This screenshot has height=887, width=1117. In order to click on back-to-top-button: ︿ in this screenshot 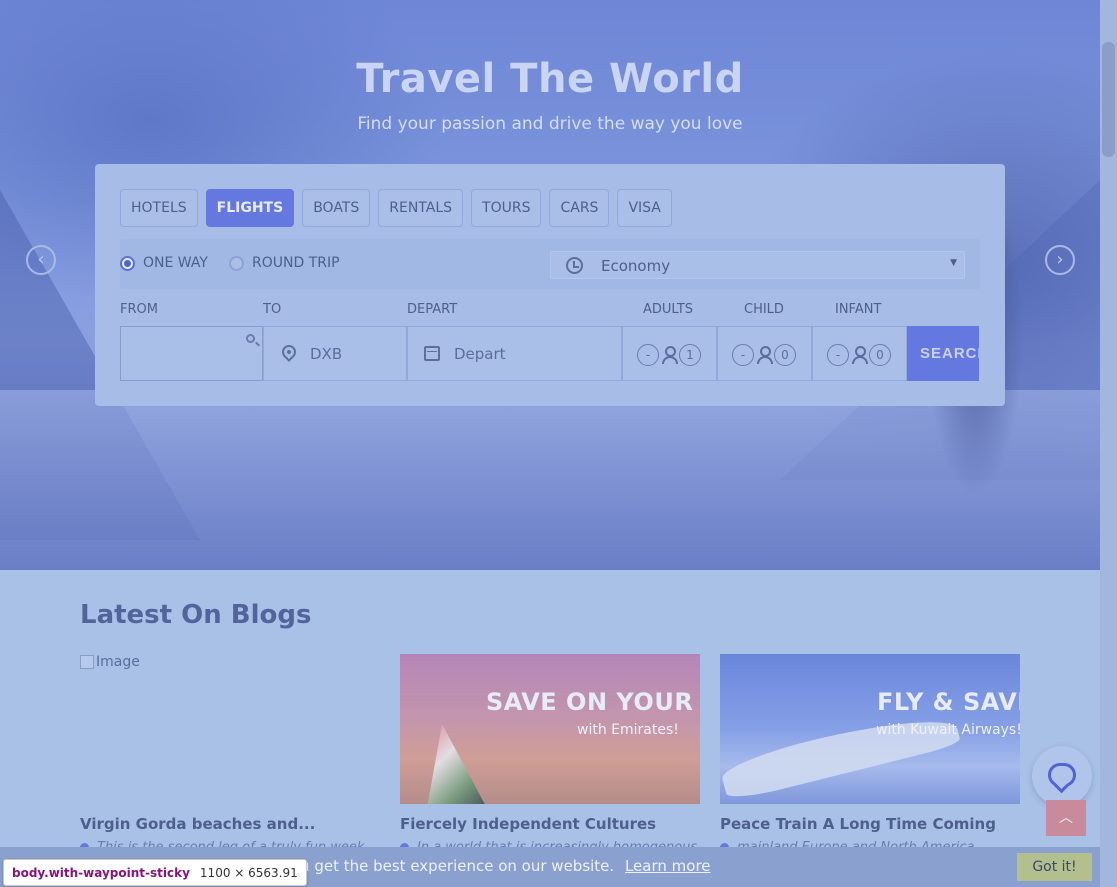, I will do `click(1066, 818)`.